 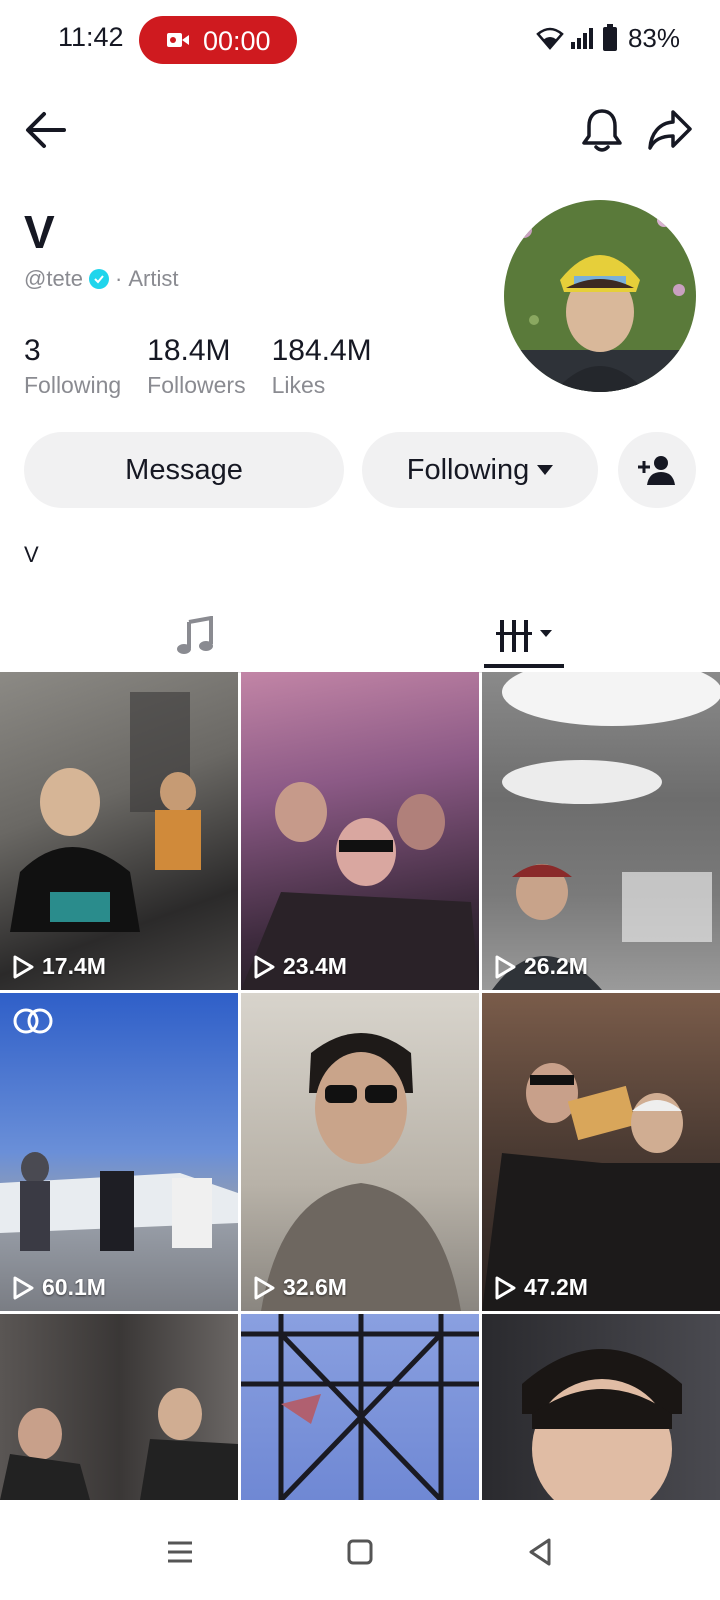 What do you see at coordinates (545, 470) in the screenshot?
I see `caret-down-icon` at bounding box center [545, 470].